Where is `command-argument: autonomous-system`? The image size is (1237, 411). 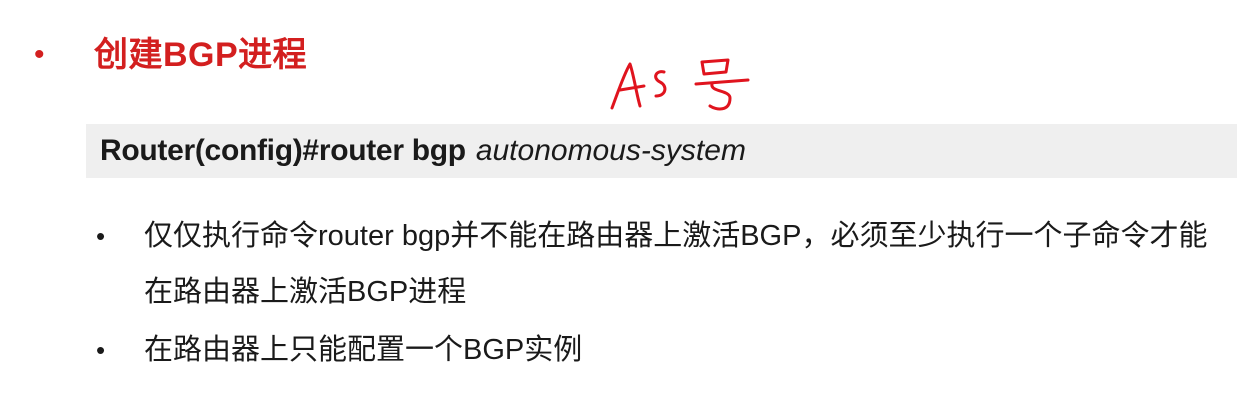
command-argument: autonomous-system is located at coordinates (610, 150).